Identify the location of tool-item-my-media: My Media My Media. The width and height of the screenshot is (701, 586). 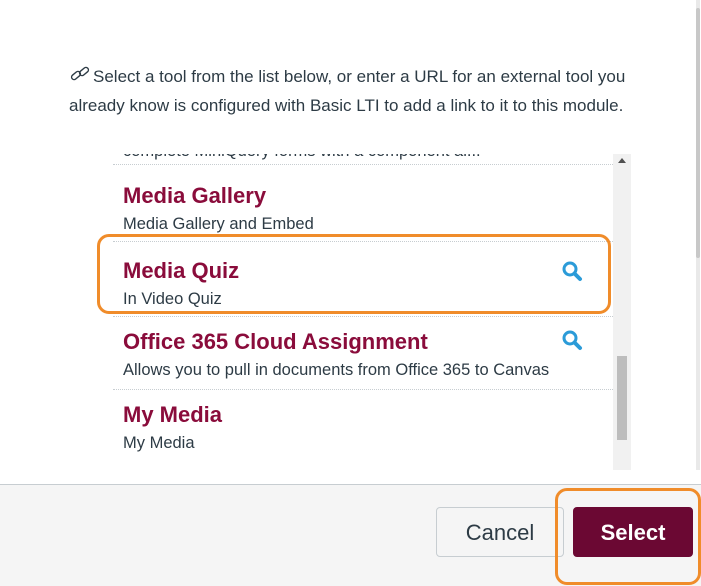
(363, 423).